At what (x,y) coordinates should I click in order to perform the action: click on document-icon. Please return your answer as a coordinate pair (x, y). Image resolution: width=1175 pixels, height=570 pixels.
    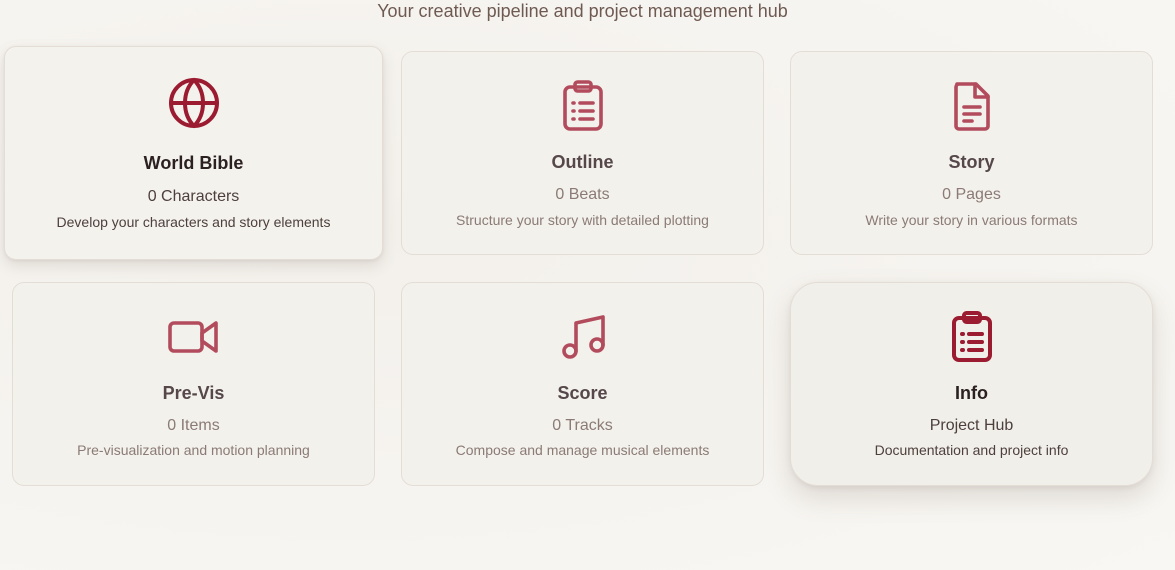
    Looking at the image, I should click on (972, 106).